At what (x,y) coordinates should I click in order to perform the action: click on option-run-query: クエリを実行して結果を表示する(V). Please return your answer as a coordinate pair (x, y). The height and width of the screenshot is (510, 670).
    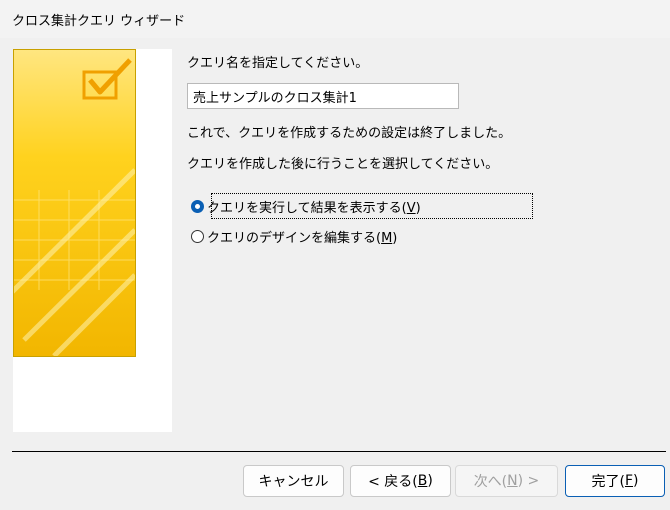
    Looking at the image, I should click on (306, 206).